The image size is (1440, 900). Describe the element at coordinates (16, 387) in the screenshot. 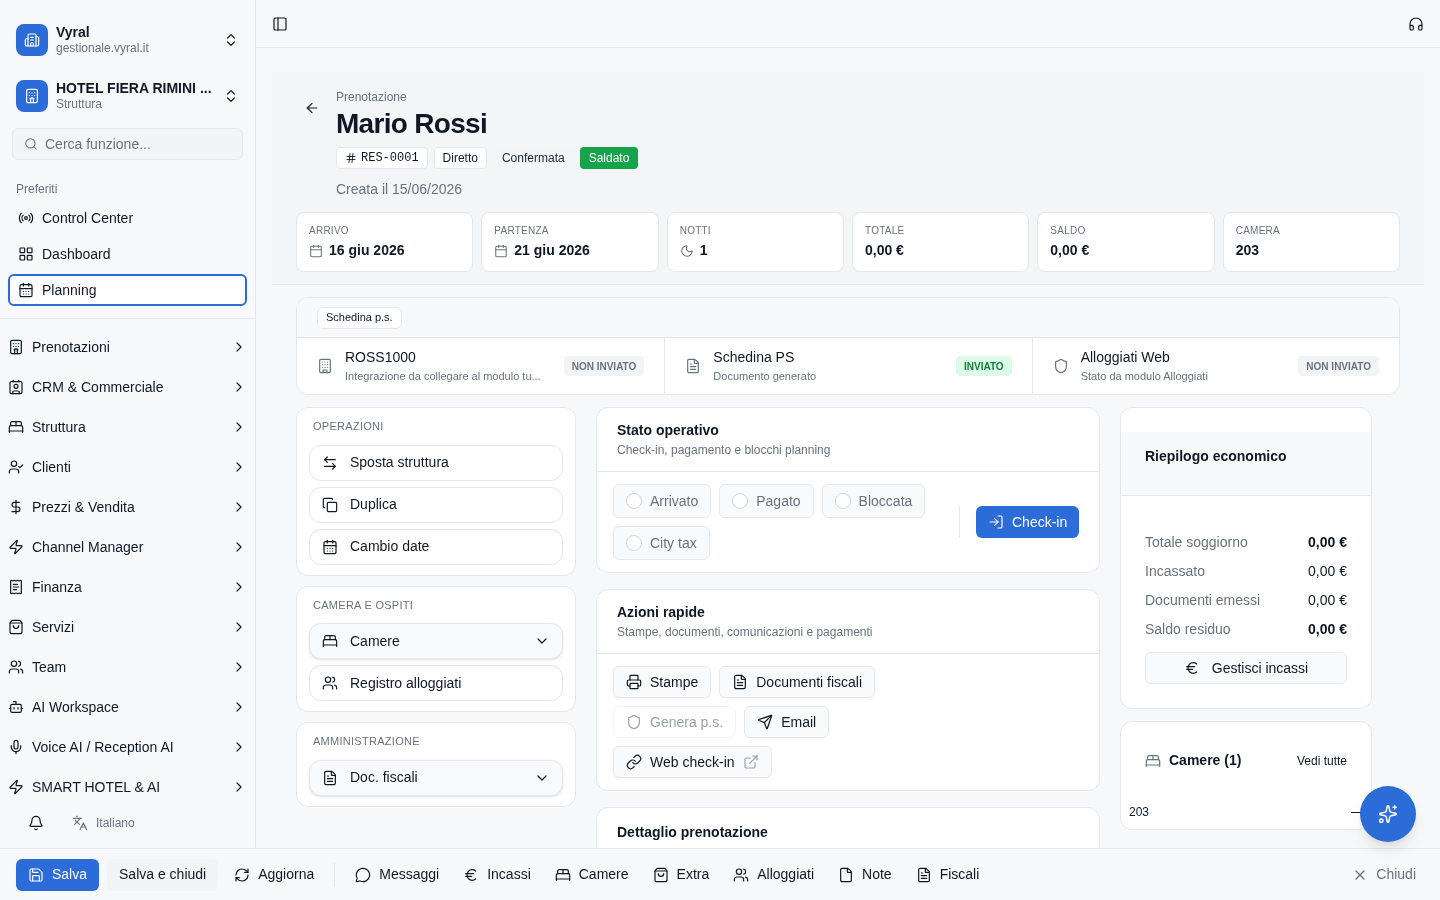

I see `contact-icon` at that location.